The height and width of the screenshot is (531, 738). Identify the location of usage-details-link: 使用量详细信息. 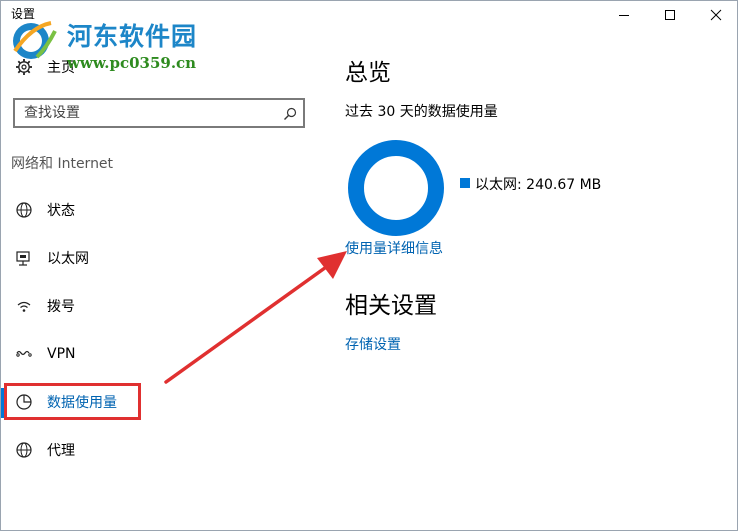
(394, 248).